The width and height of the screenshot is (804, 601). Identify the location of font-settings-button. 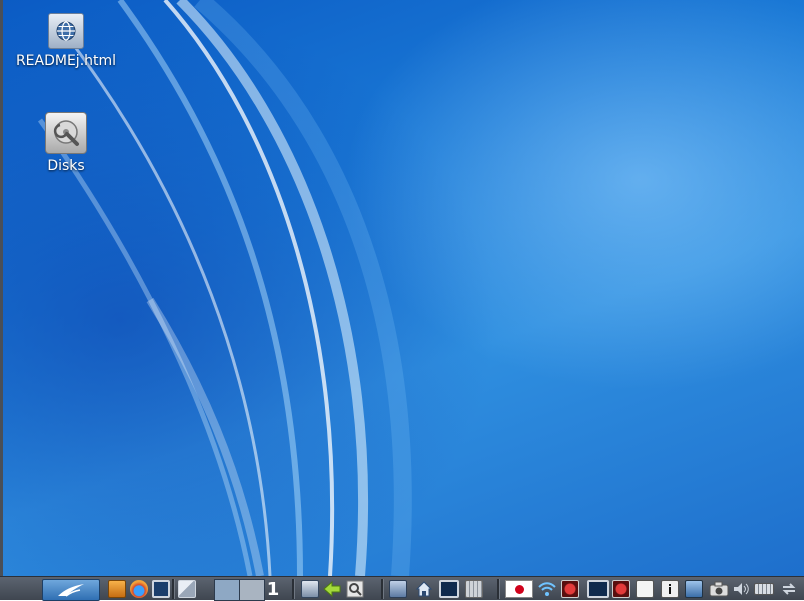
(645, 589).